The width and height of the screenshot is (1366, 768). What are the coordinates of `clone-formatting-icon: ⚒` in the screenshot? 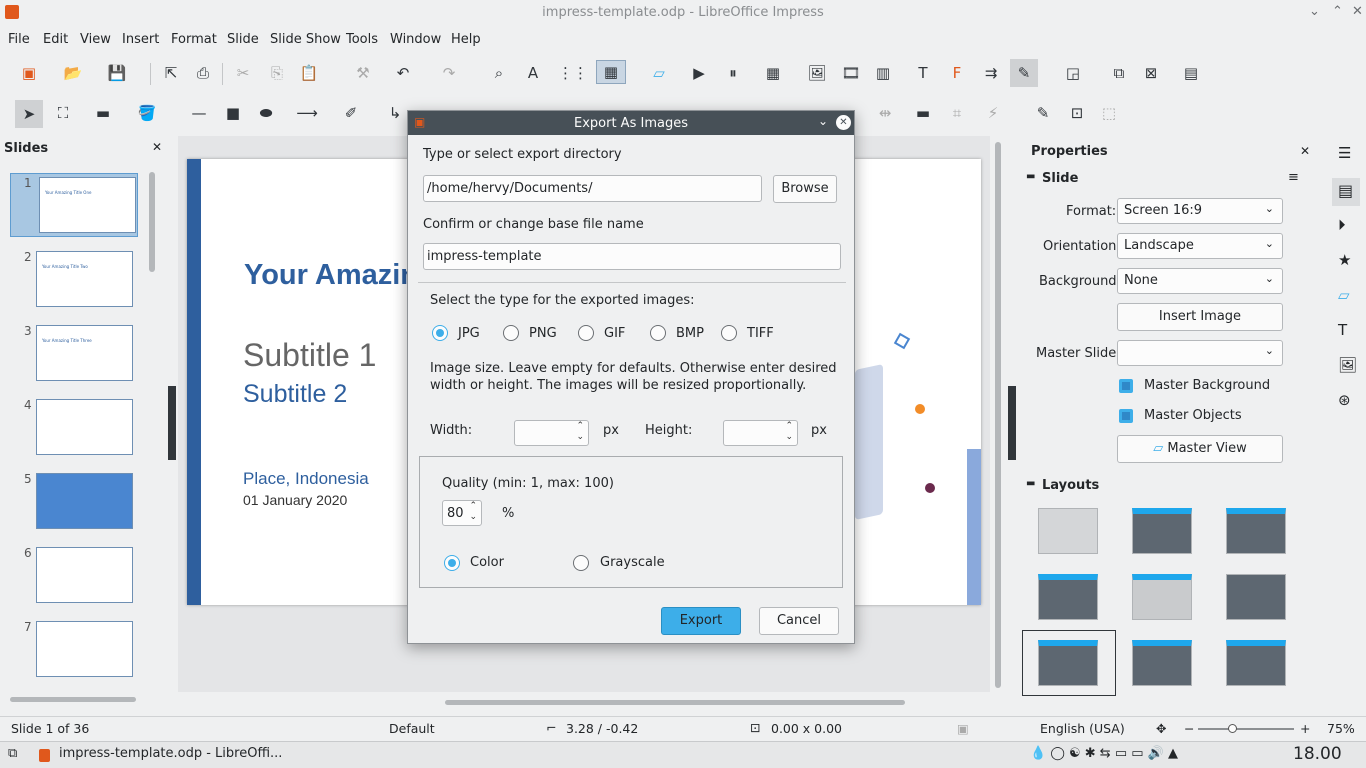 It's located at (363, 73).